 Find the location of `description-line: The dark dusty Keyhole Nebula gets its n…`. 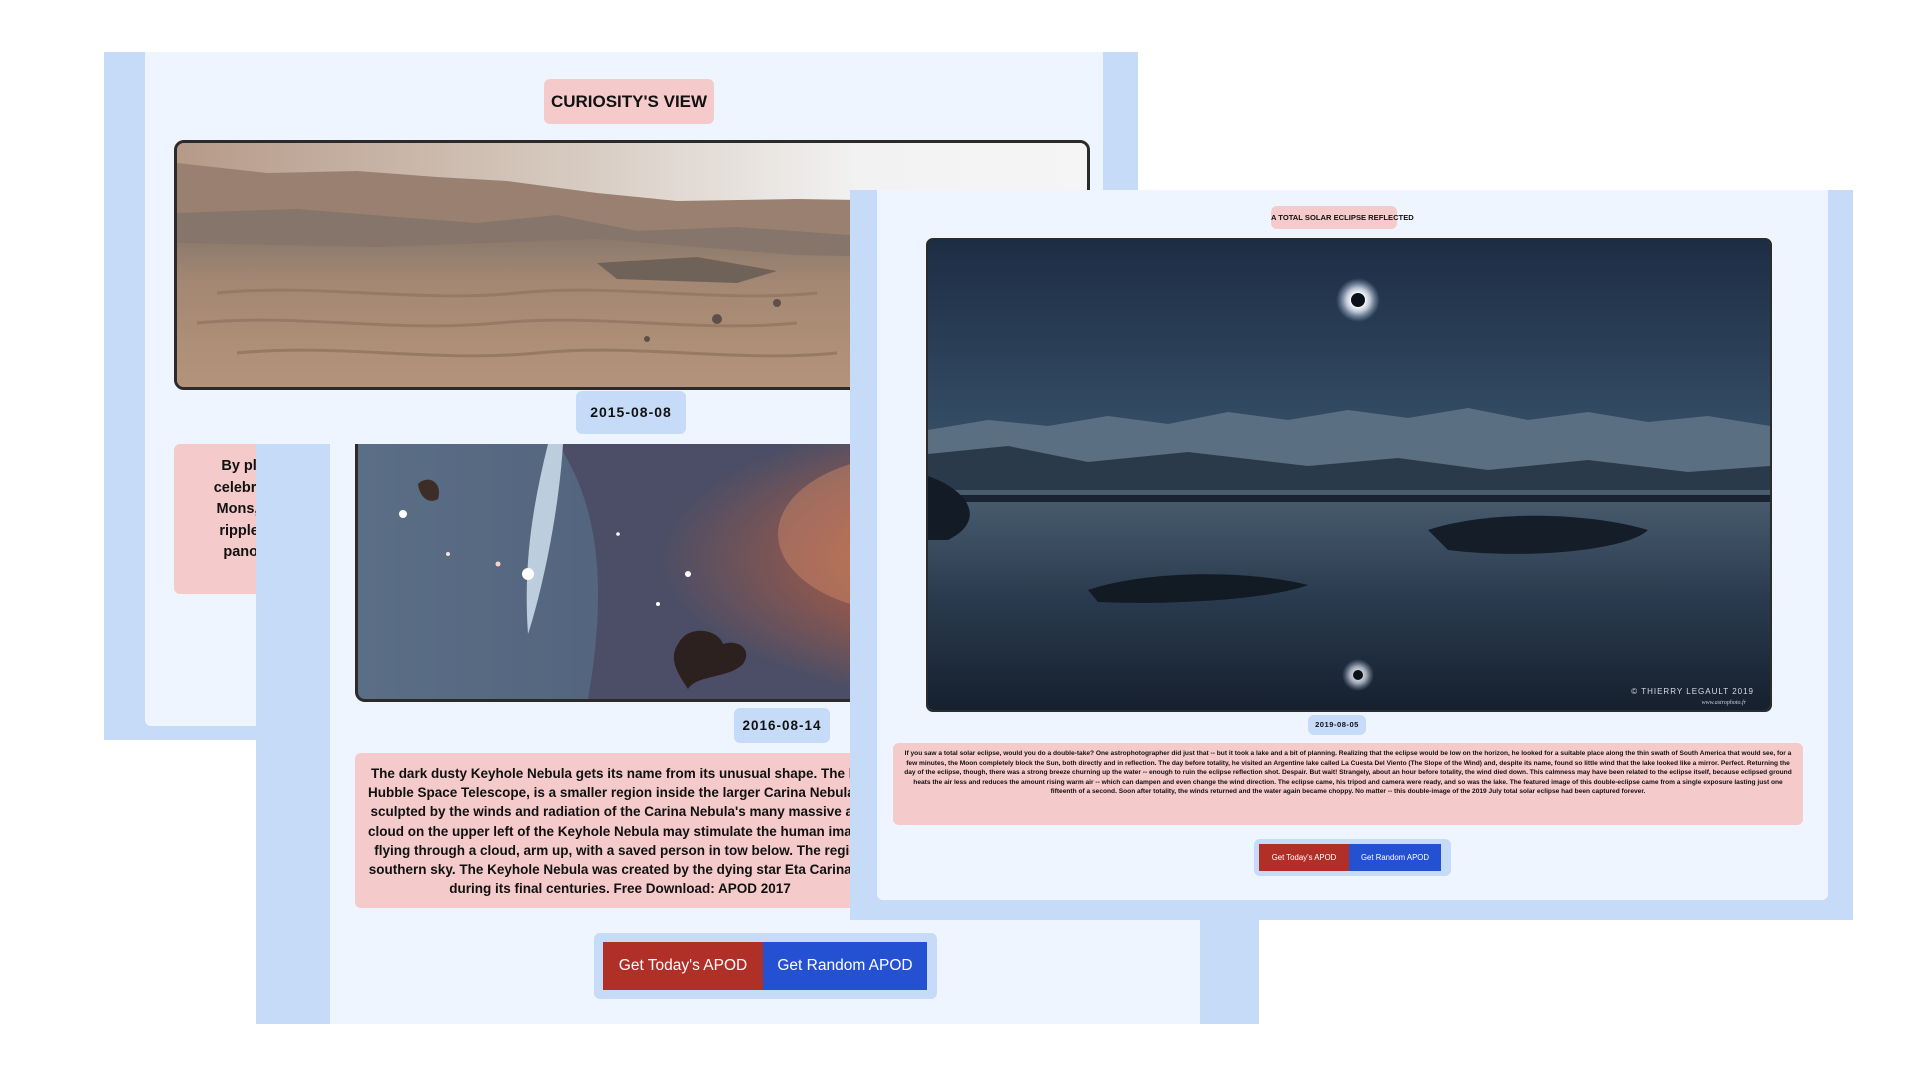

description-line: The dark dusty Keyhole Nebula gets its n… is located at coordinates (620, 773).